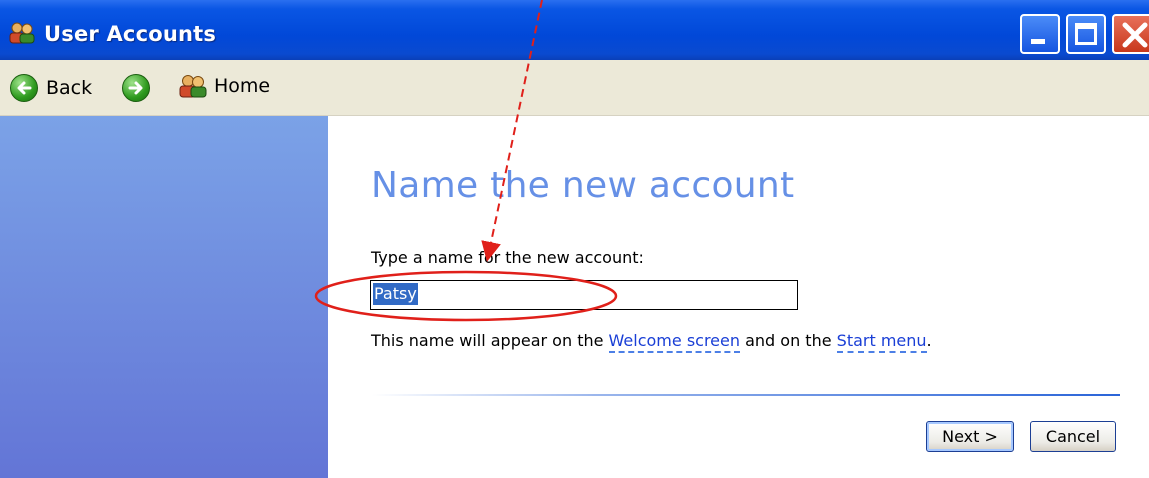  Describe the element at coordinates (1135, 35) in the screenshot. I see `close-icon` at that location.